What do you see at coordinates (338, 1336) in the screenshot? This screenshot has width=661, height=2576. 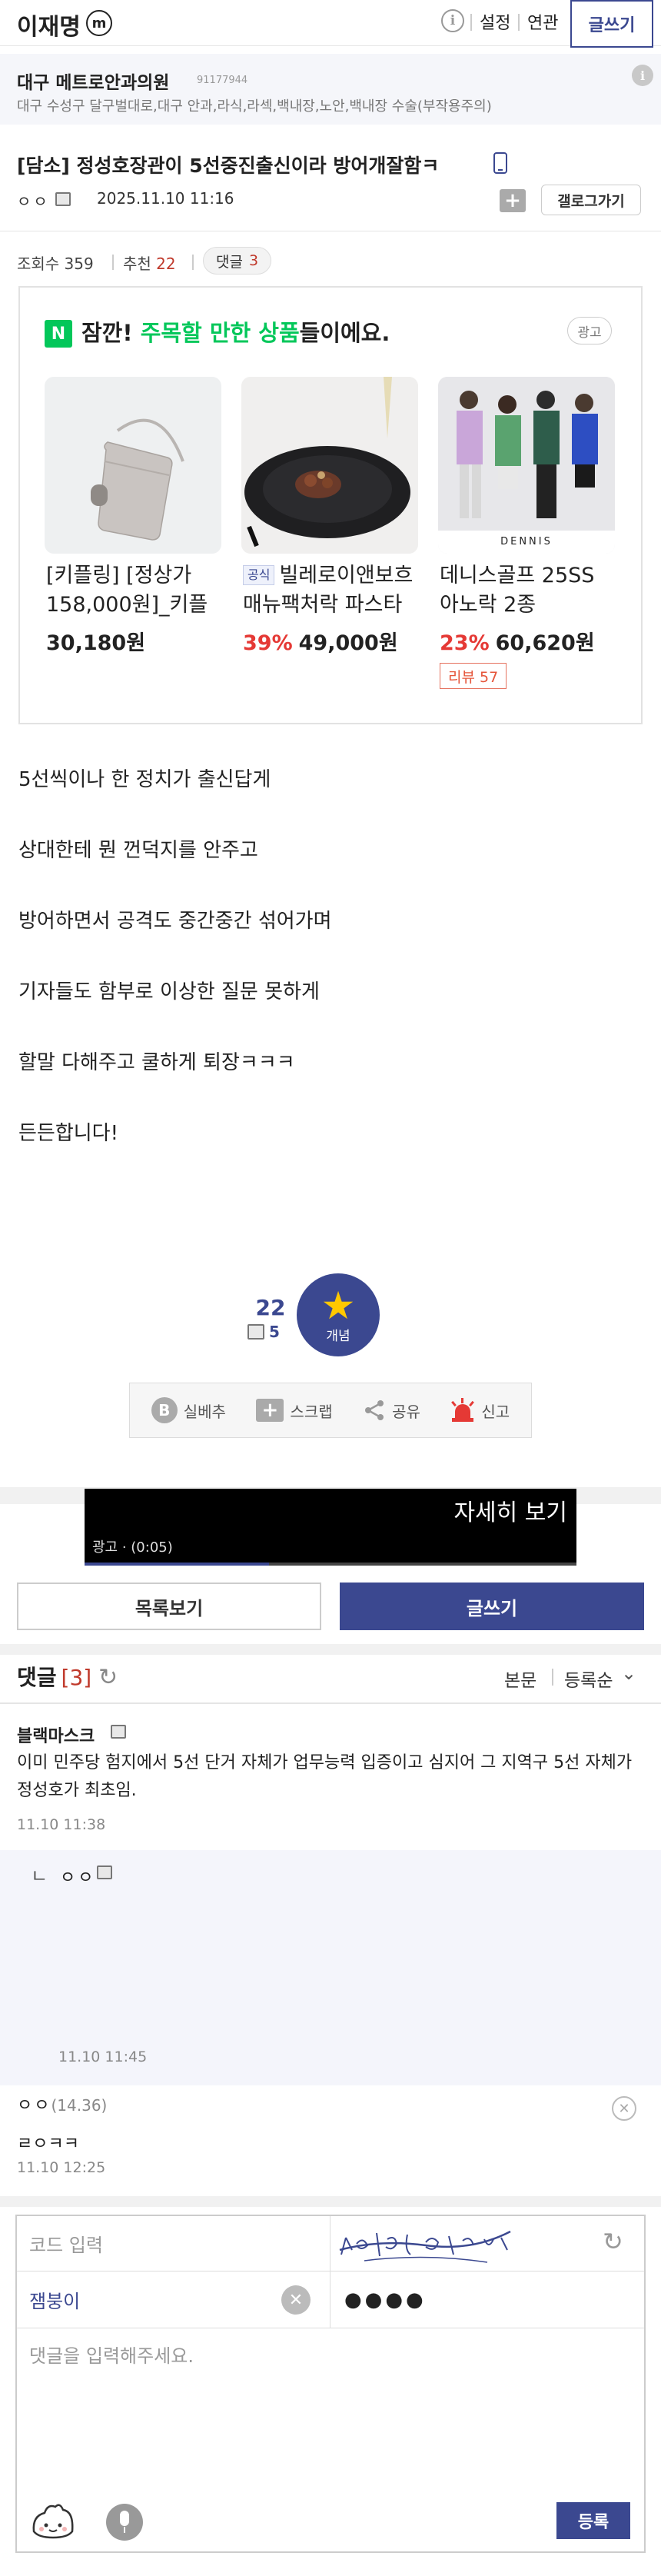 I see `gaenyeom-label: 개념` at bounding box center [338, 1336].